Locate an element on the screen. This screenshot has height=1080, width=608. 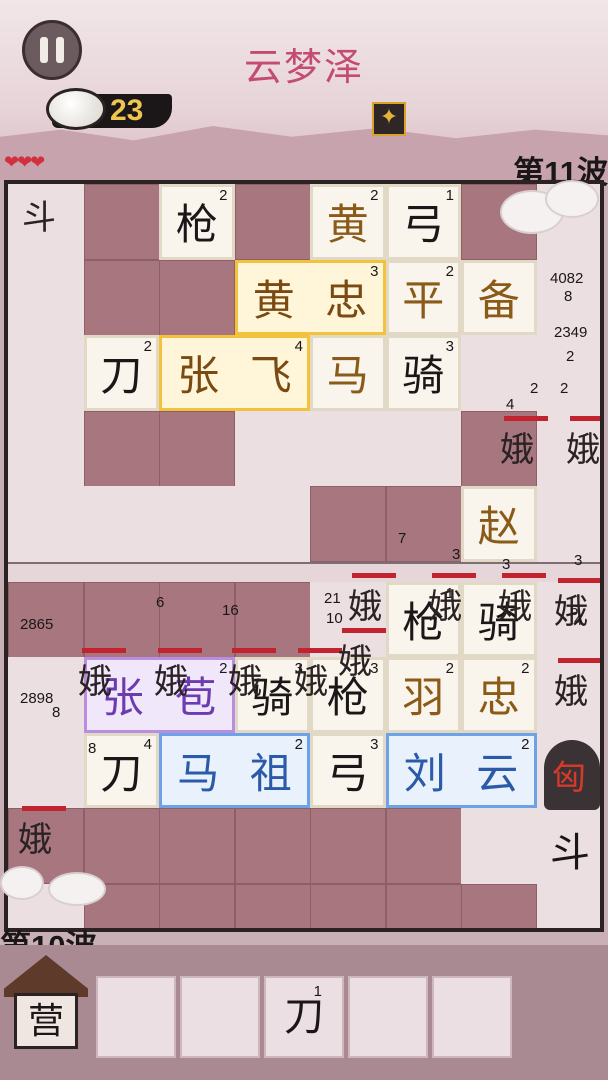
tile-bei: 备 is located at coordinates (499, 297).